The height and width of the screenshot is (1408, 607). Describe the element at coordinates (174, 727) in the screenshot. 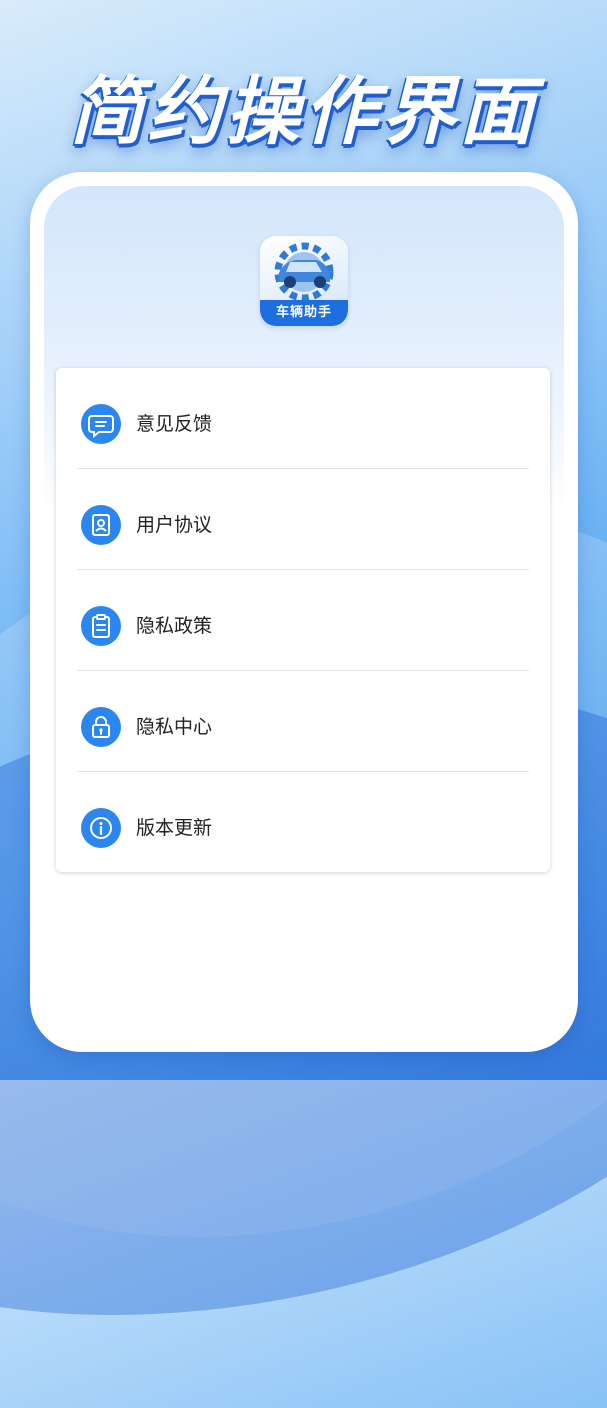

I see `menu-item-label: 隐私中心` at that location.